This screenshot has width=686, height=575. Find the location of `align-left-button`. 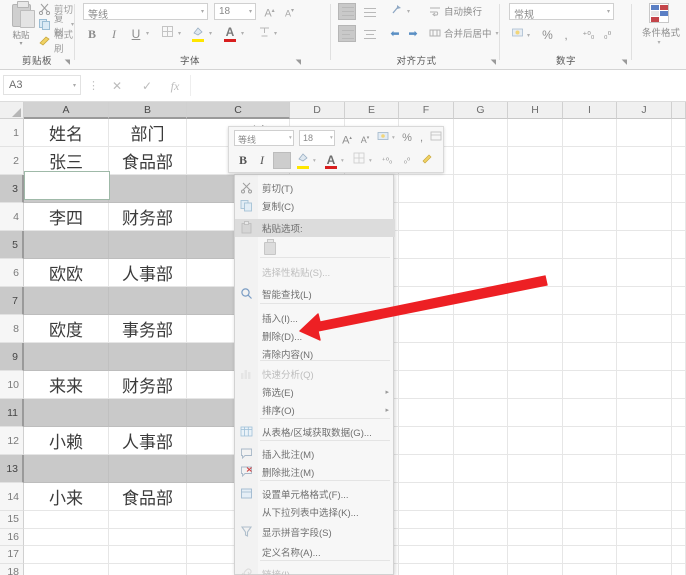

align-left-button is located at coordinates (347, 33).